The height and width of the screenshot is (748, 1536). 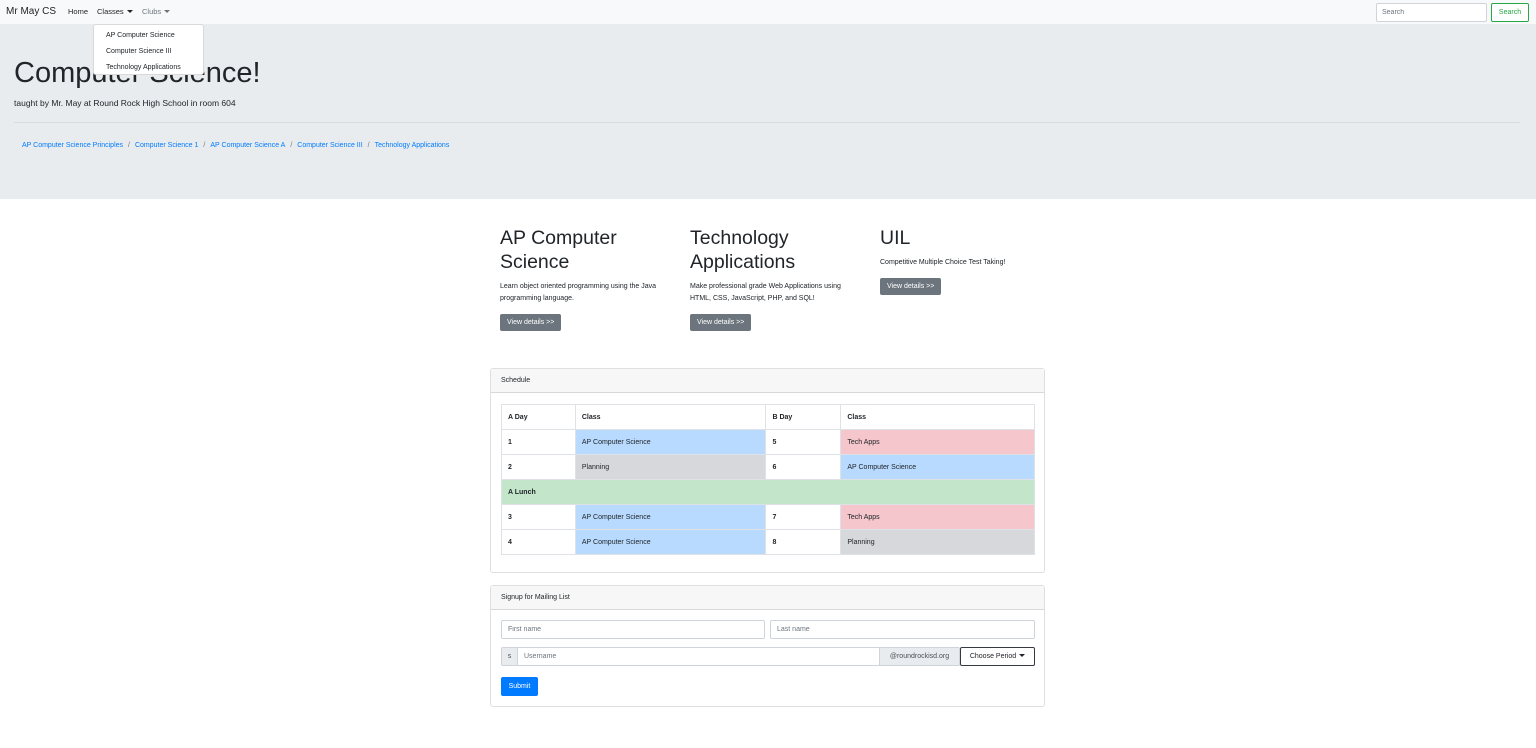 What do you see at coordinates (538, 417) in the screenshot?
I see `column-header: A Day` at bounding box center [538, 417].